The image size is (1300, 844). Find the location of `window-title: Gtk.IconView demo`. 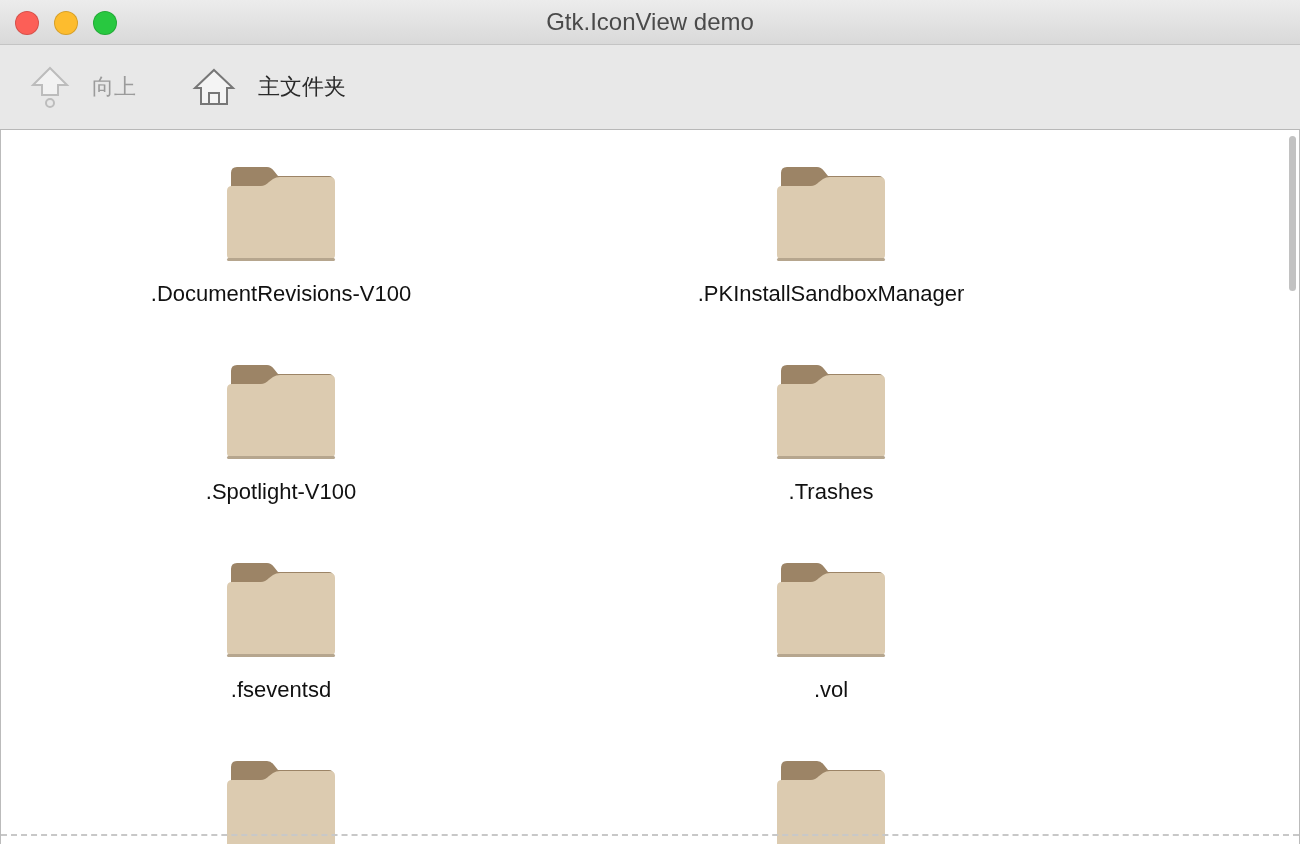

window-title: Gtk.IconView demo is located at coordinates (650, 22).